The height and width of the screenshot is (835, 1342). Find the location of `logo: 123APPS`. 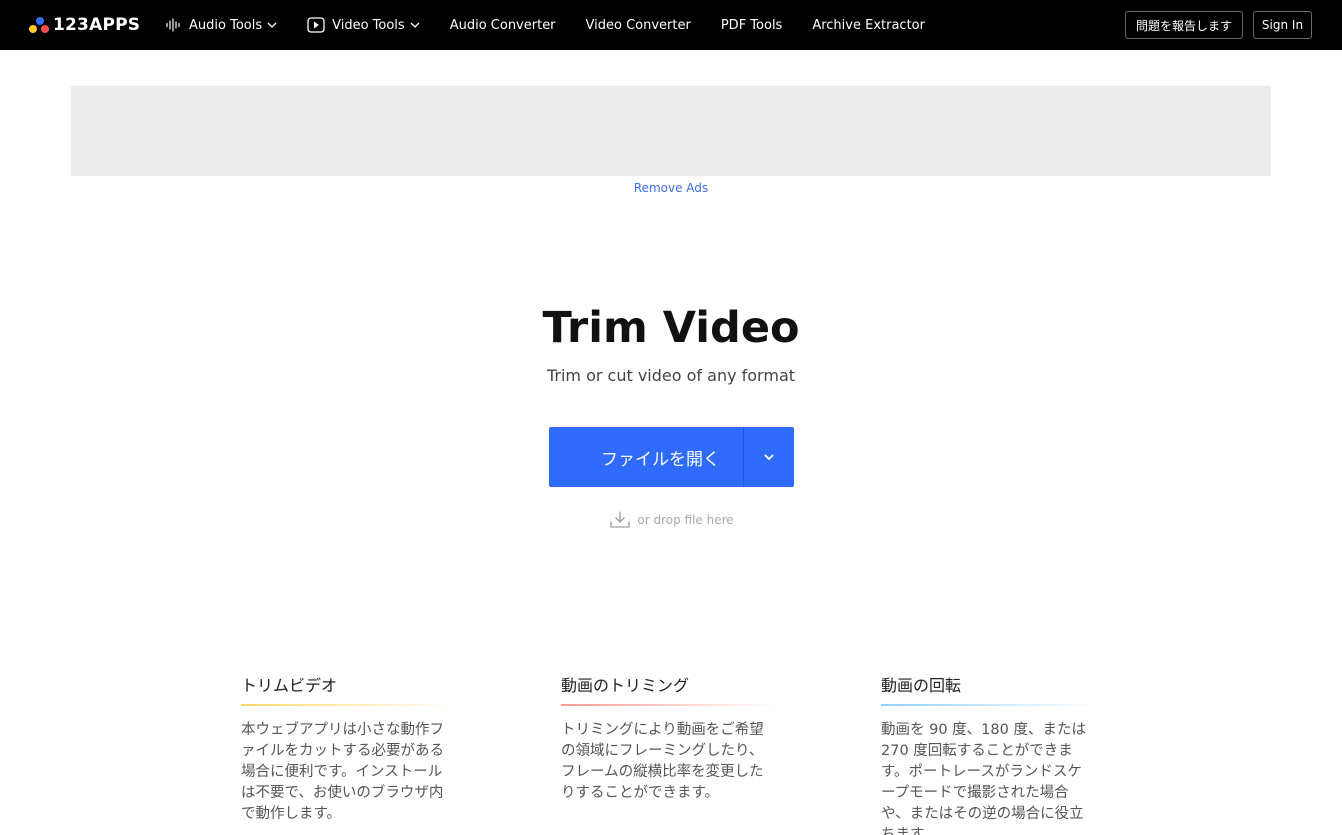

logo: 123APPS is located at coordinates (84, 25).